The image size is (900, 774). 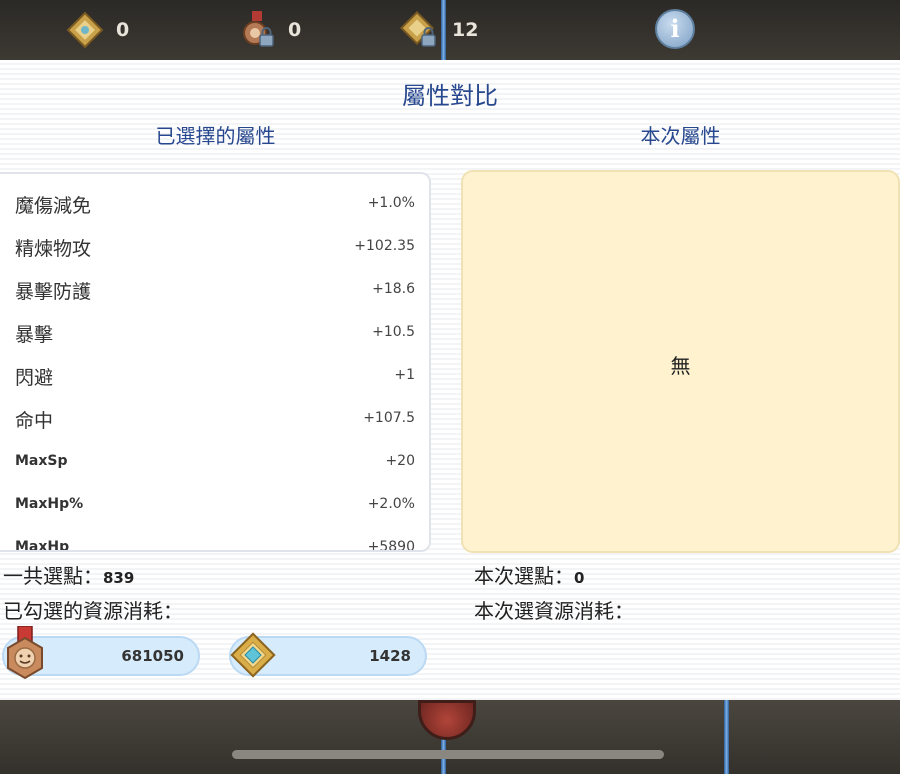 What do you see at coordinates (215, 543) in the screenshot?
I see `attribute-row: MaxHp +5890` at bounding box center [215, 543].